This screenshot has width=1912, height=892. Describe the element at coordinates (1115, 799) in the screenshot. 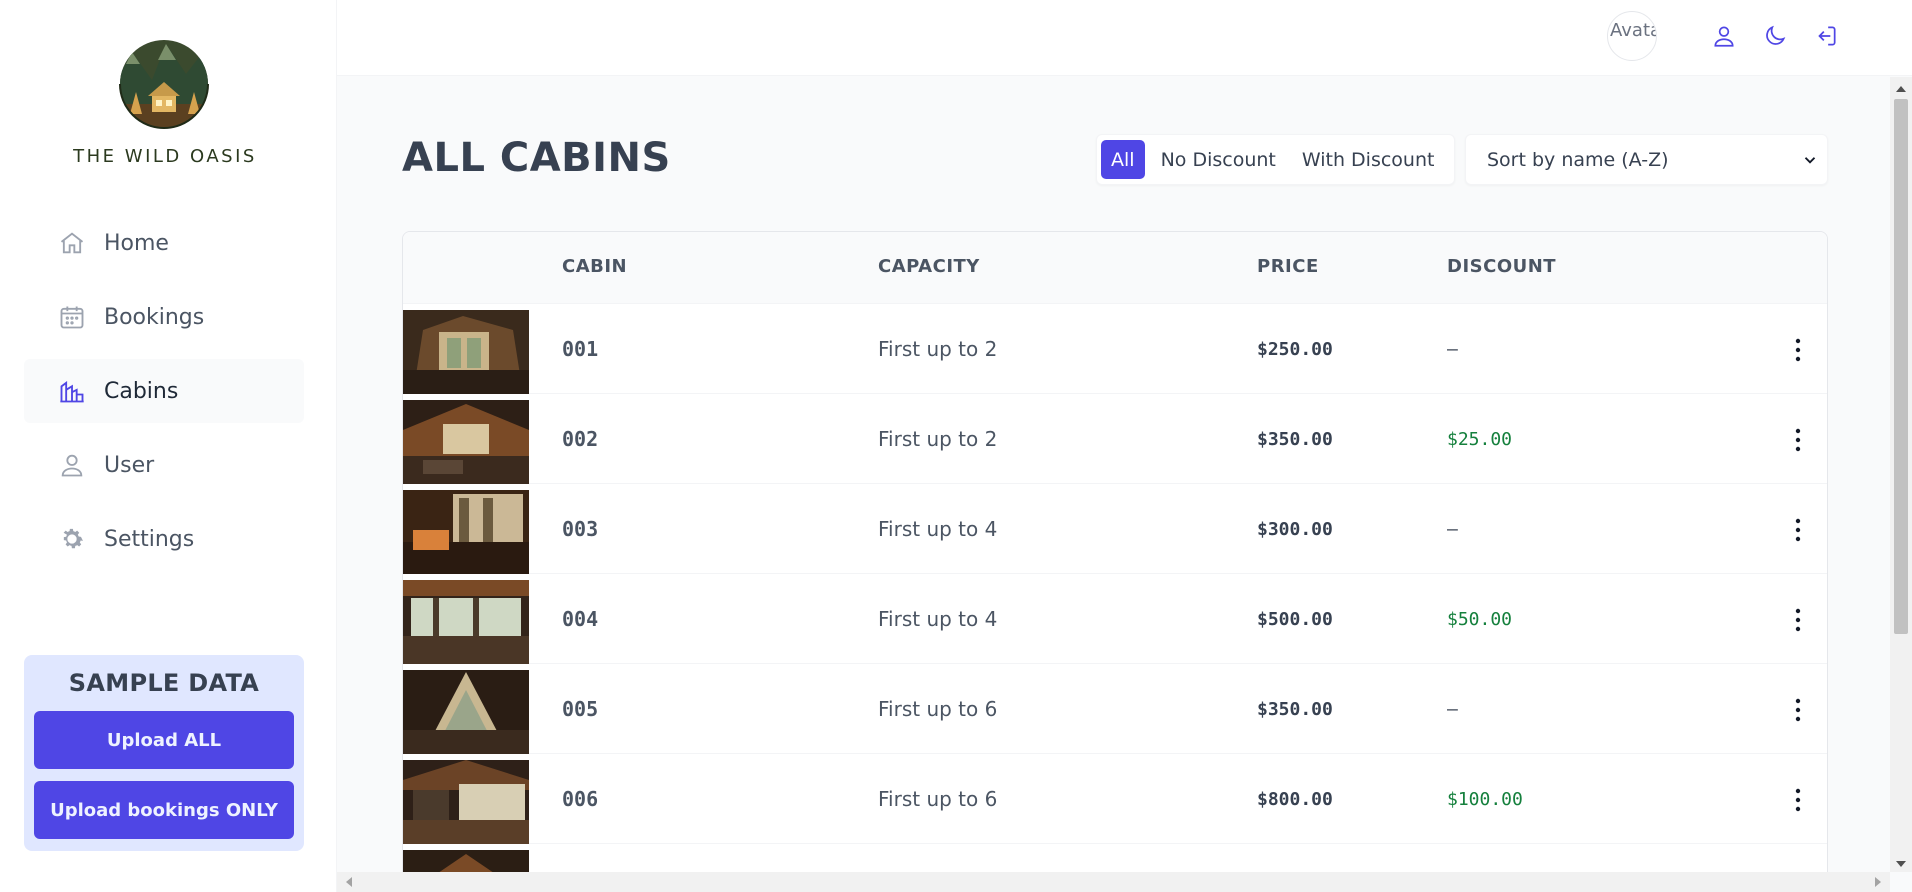

I see `table-row: 006 First up to 6 $800.00 $100.00` at that location.